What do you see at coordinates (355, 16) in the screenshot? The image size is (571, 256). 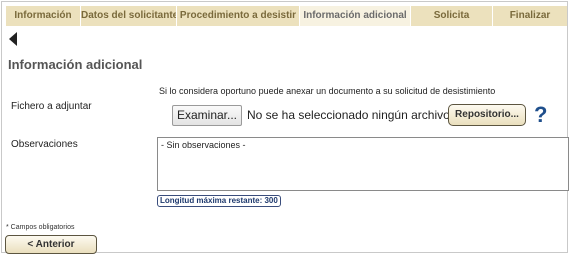 I see `tab-informacion-adicional: Información adicional` at bounding box center [355, 16].